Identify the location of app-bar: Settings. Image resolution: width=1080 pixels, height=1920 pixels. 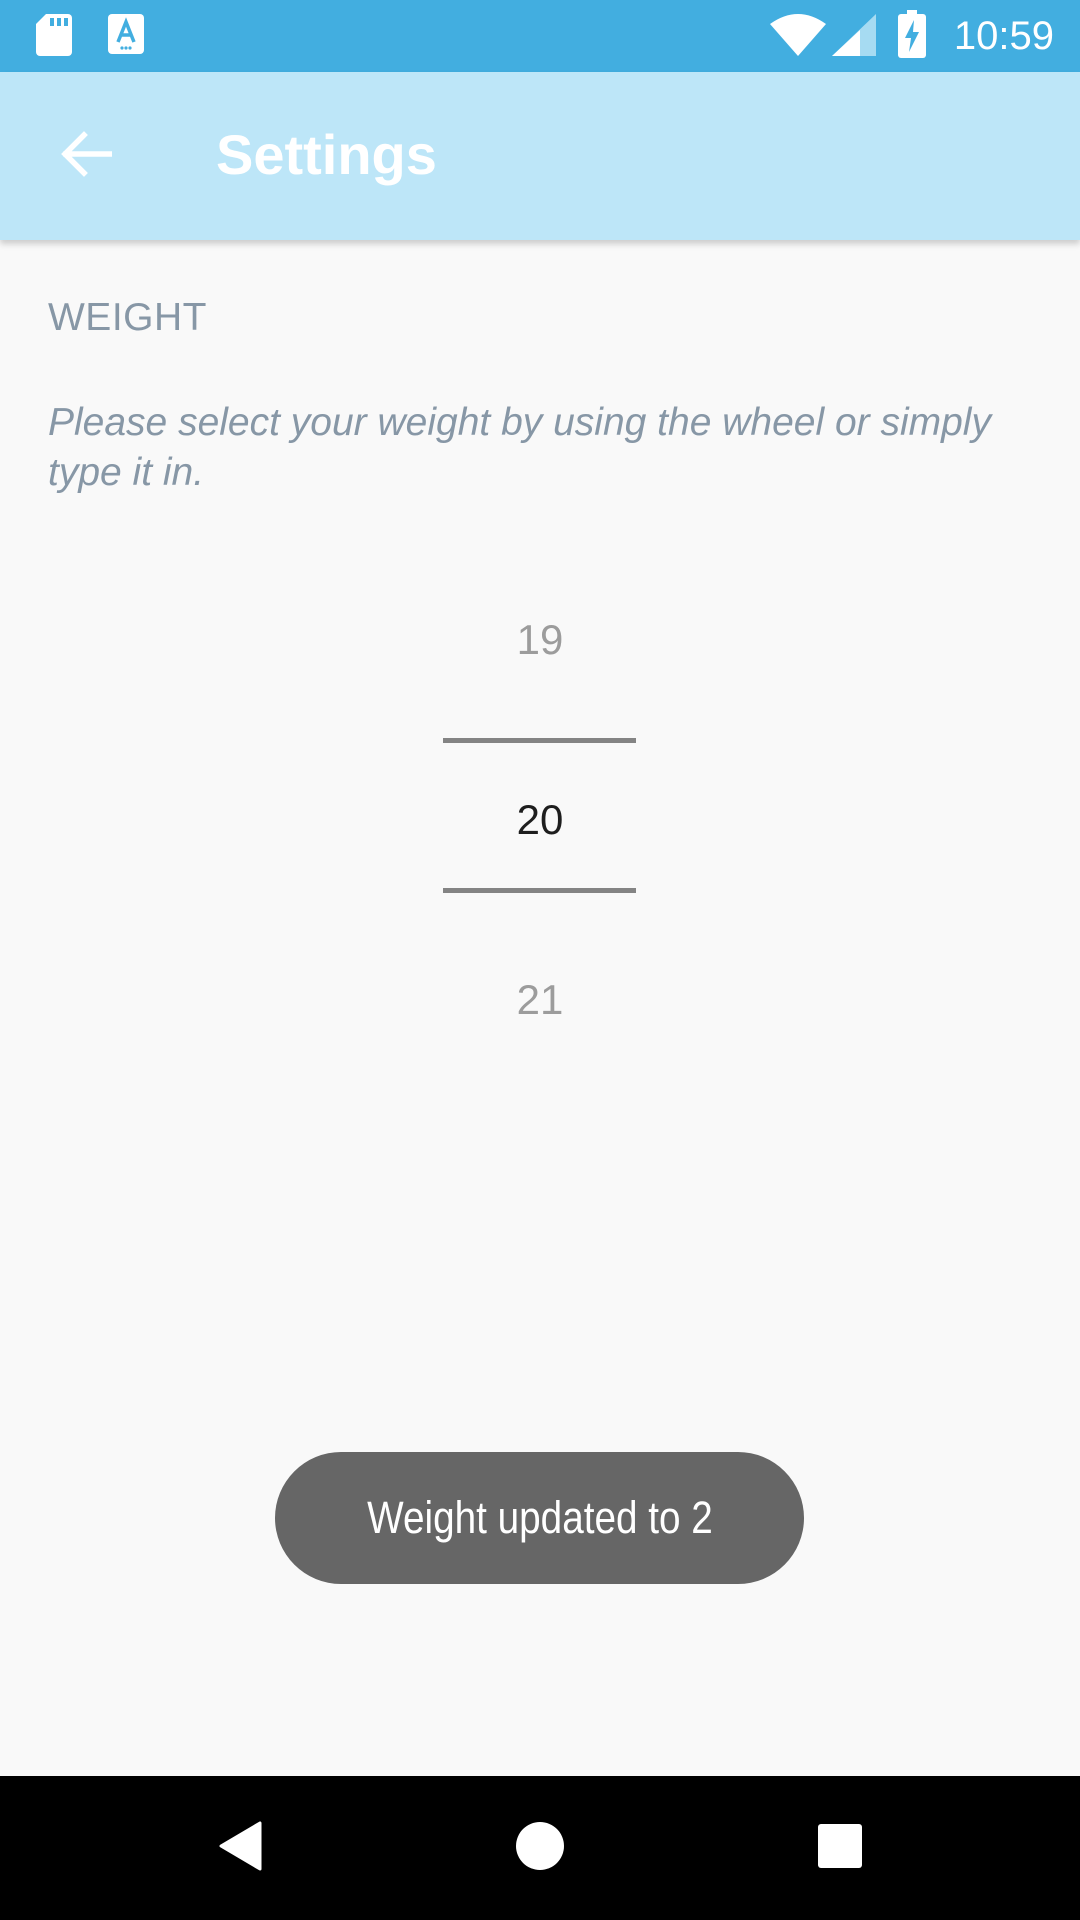
(540, 156).